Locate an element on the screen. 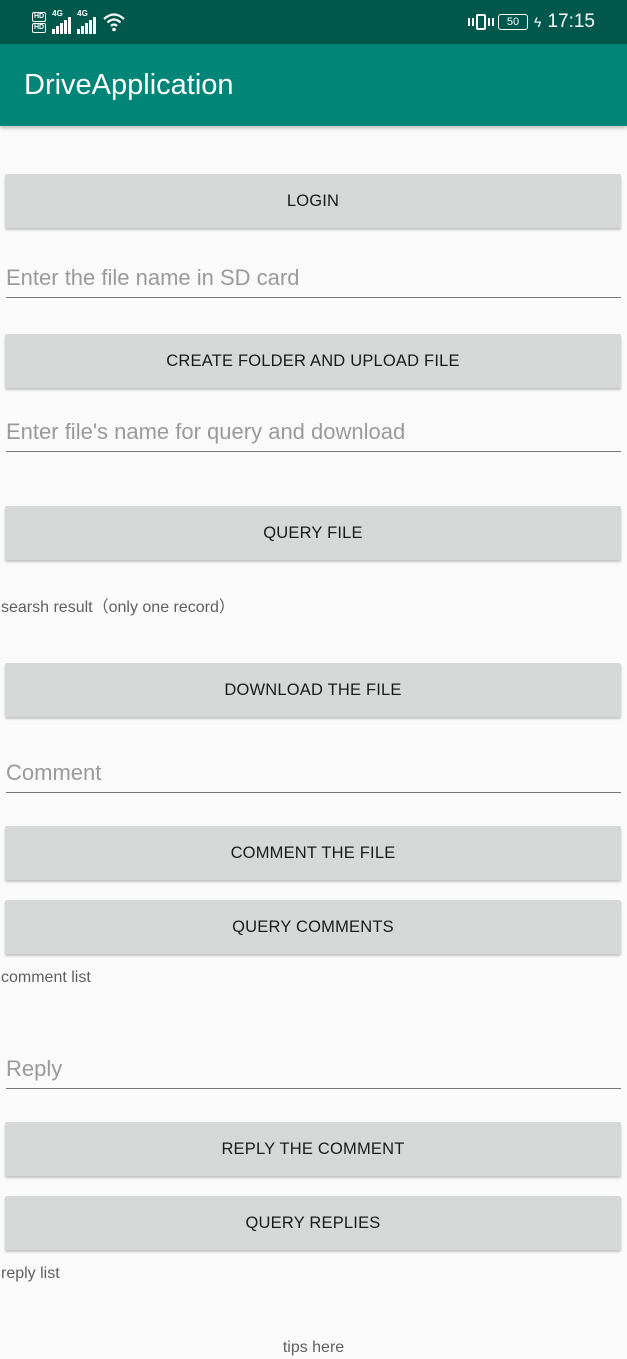 This screenshot has height=1359, width=627. tips-text: tips here is located at coordinates (313, 1347).